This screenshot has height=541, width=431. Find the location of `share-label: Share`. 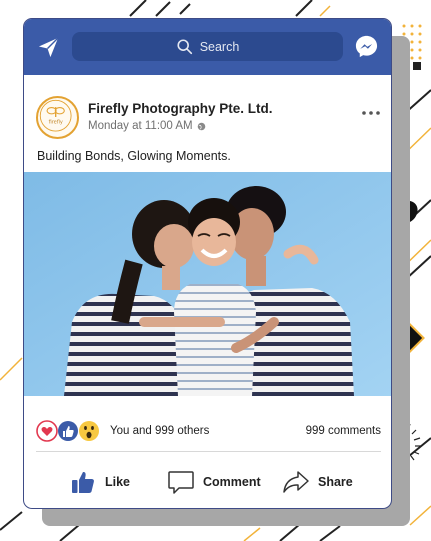

share-label: Share is located at coordinates (335, 482).